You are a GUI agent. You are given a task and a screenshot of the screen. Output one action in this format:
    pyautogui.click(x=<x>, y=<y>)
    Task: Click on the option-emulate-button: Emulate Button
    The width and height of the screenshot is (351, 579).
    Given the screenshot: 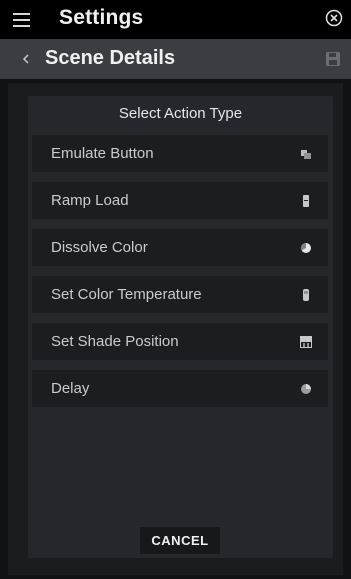 What is the action you would take?
    pyautogui.click(x=180, y=153)
    